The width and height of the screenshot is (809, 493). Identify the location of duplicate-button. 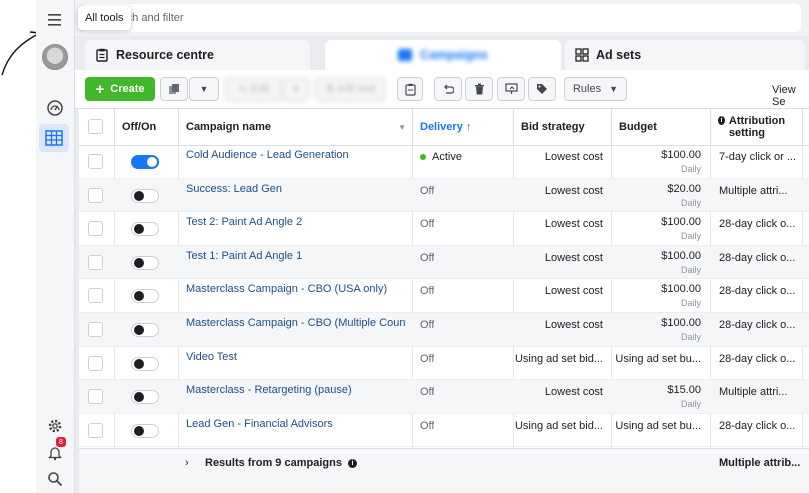
(174, 89).